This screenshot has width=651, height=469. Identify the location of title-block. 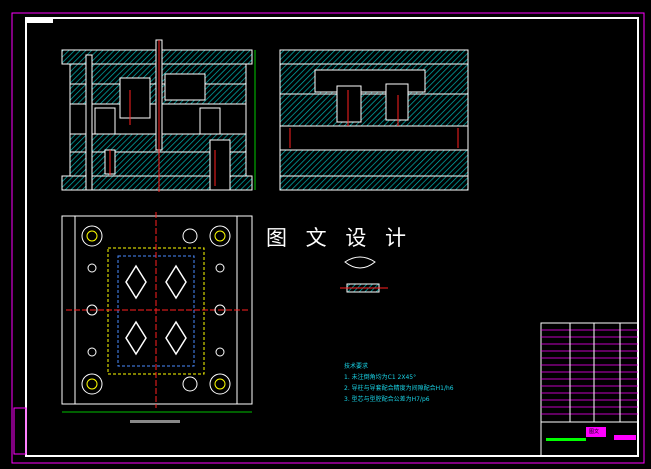
(589, 389).